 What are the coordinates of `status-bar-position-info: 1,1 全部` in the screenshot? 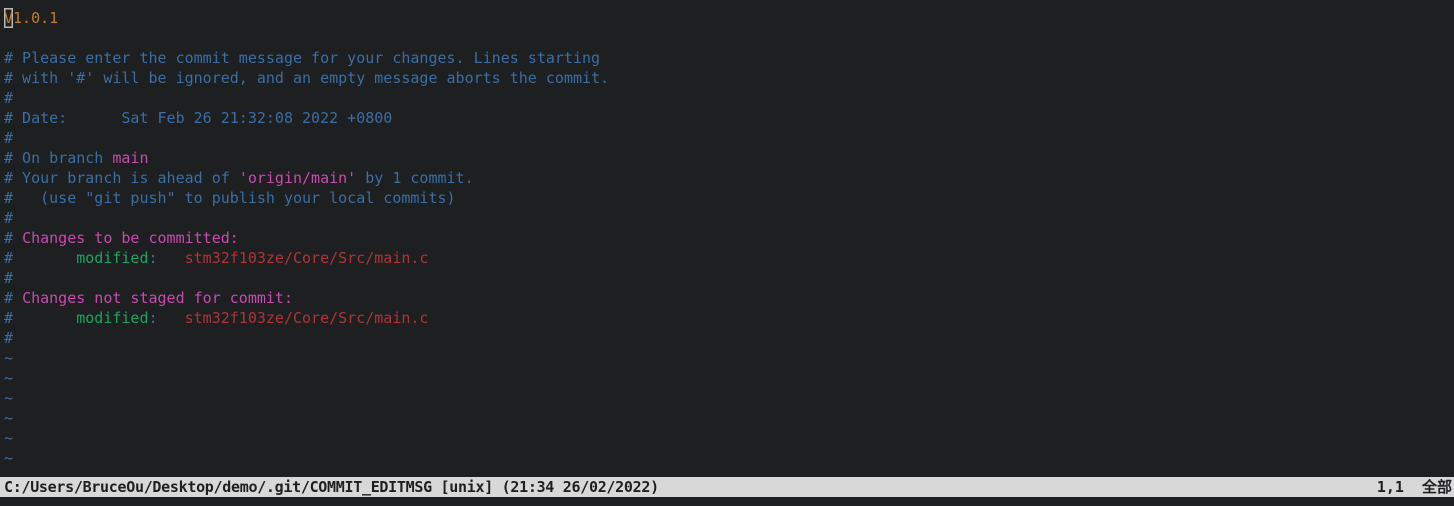 It's located at (1415, 487).